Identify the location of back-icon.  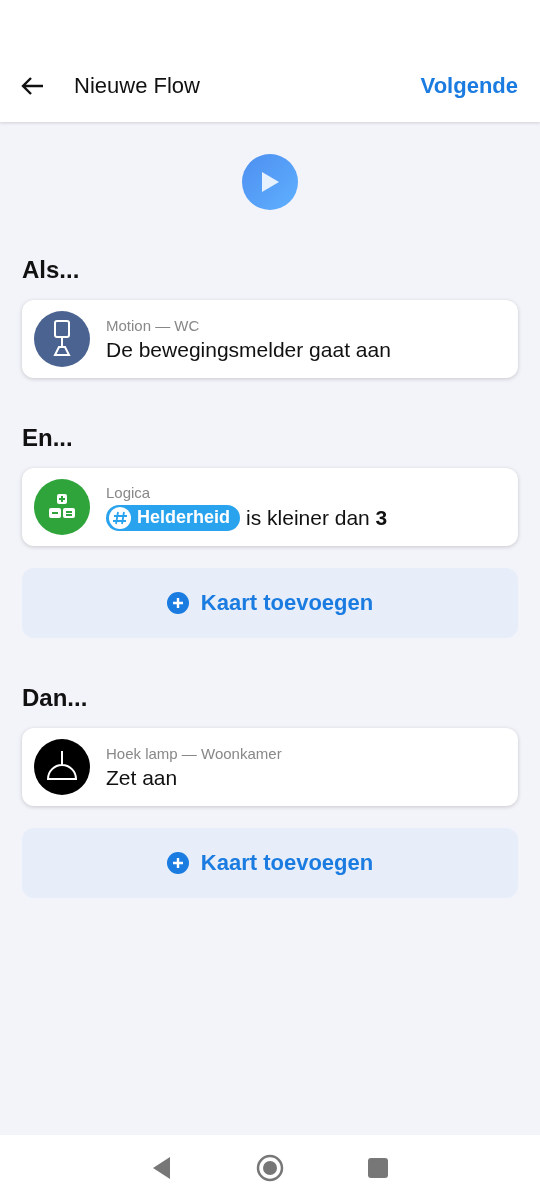
(162, 1167).